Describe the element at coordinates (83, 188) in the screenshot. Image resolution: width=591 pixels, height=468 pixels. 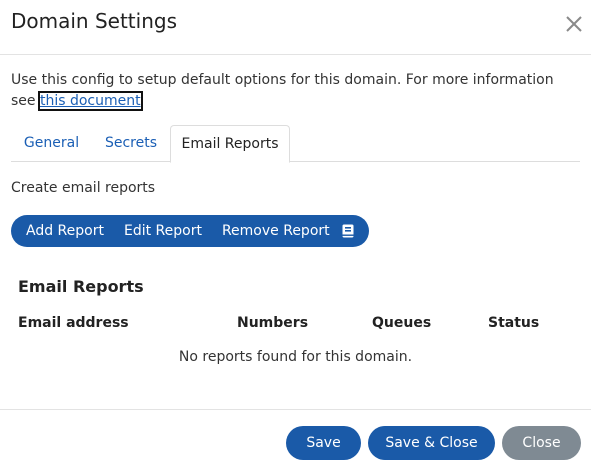
I see `section-label: Create email reports` at that location.